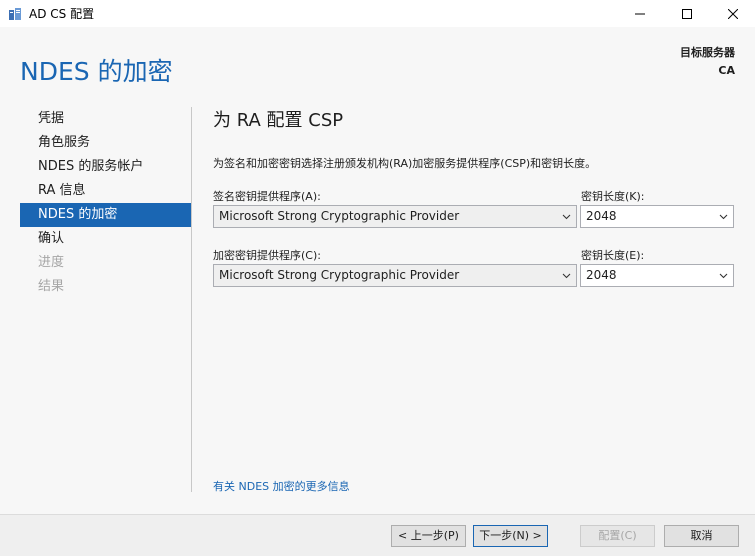  I want to click on section-description: 为签名和加密密钥选择注册颁发机构(RA)加密服务提供程序(CSP)和密钥长度。, so click(405, 163).